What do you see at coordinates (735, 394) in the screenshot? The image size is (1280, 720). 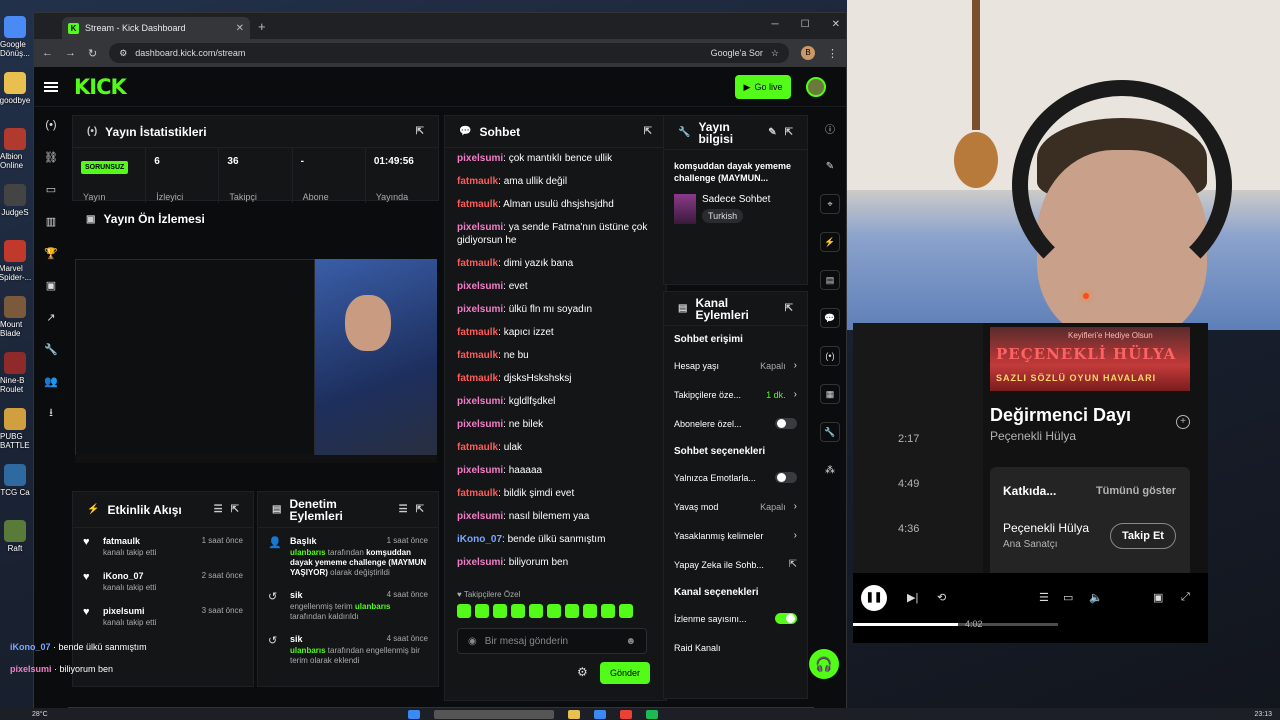 I see `setting-row: Takipçilere öze... 1 dk. ›` at bounding box center [735, 394].